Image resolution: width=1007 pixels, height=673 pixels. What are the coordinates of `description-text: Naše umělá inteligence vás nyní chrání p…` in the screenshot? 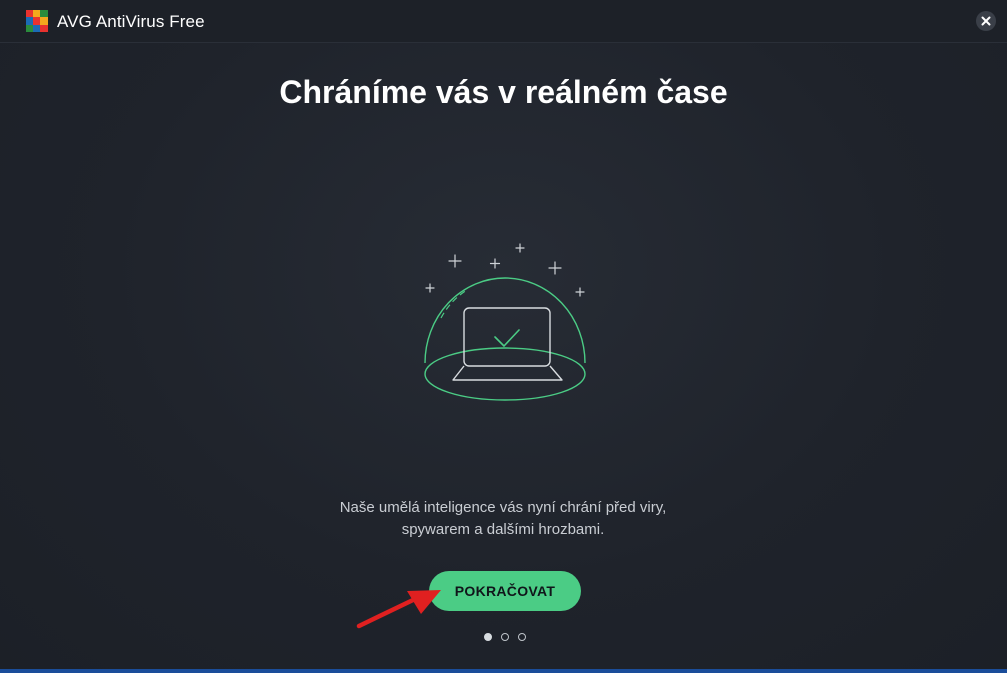 It's located at (503, 519).